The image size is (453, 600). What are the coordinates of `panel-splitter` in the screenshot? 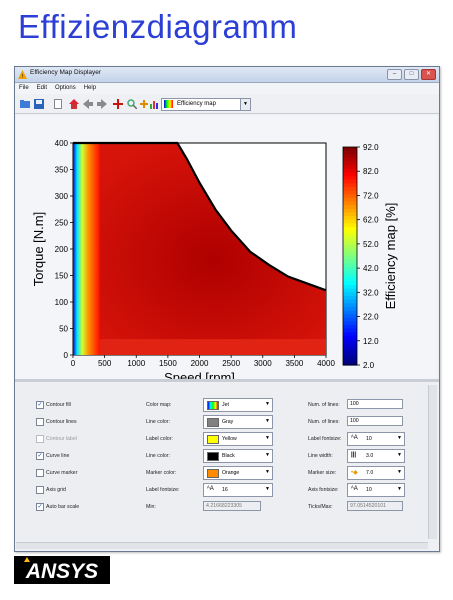 It's located at (227, 380).